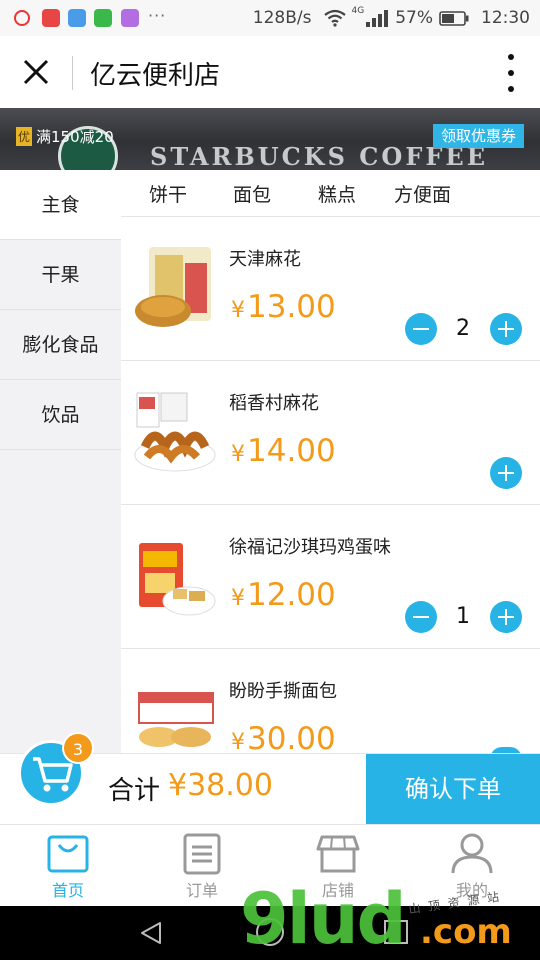 This screenshot has width=540, height=960. Describe the element at coordinates (283, 307) in the screenshot. I see `product-price: ¥13.00` at that location.